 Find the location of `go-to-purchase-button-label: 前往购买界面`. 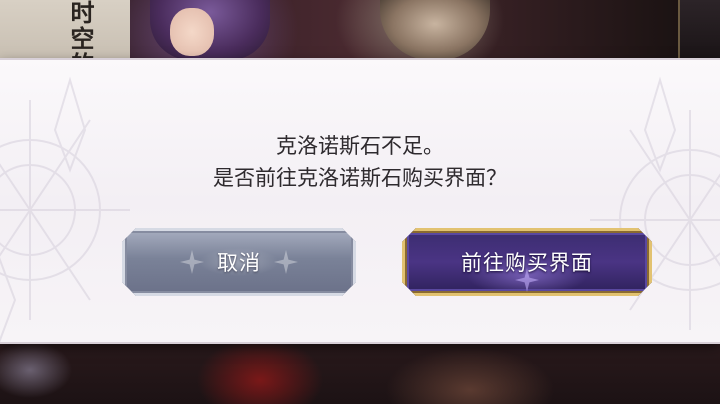

go-to-purchase-button-label: 前往购买界面 is located at coordinates (527, 263).